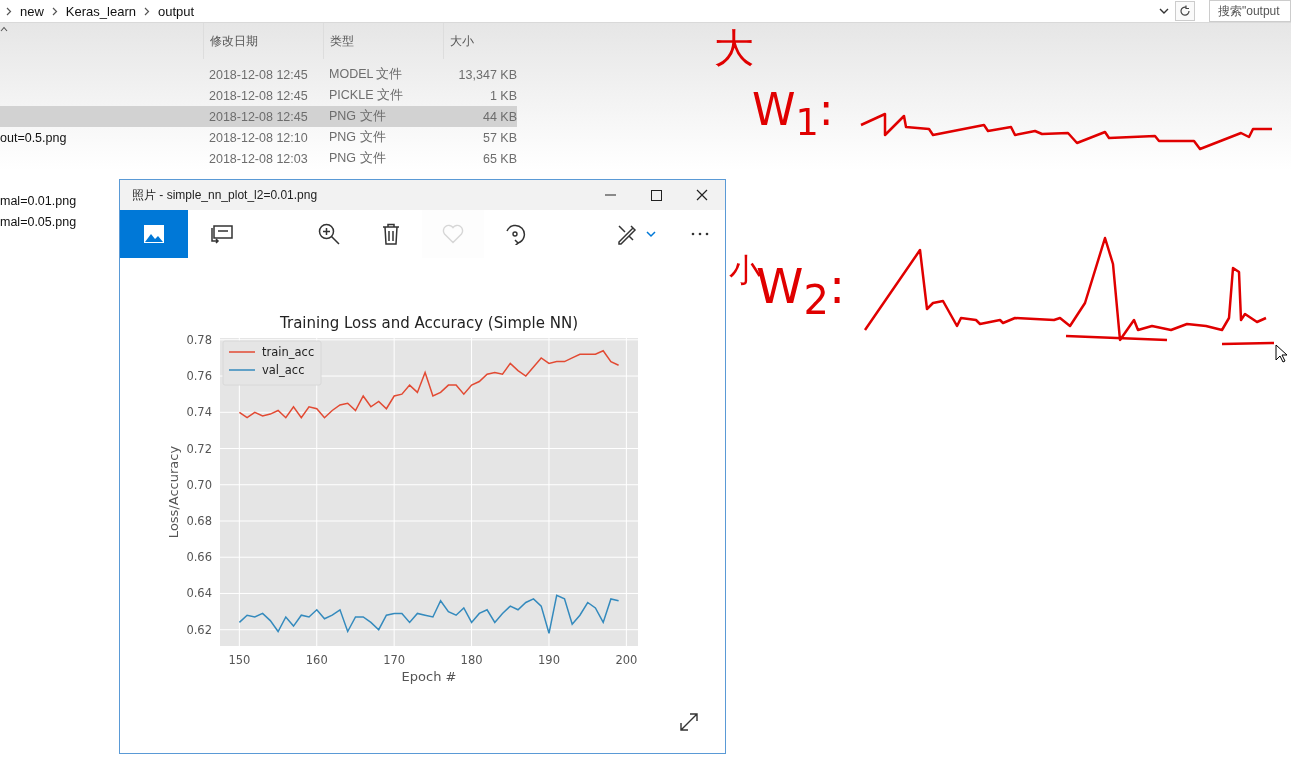  I want to click on x-tick-label: 160, so click(316, 660).